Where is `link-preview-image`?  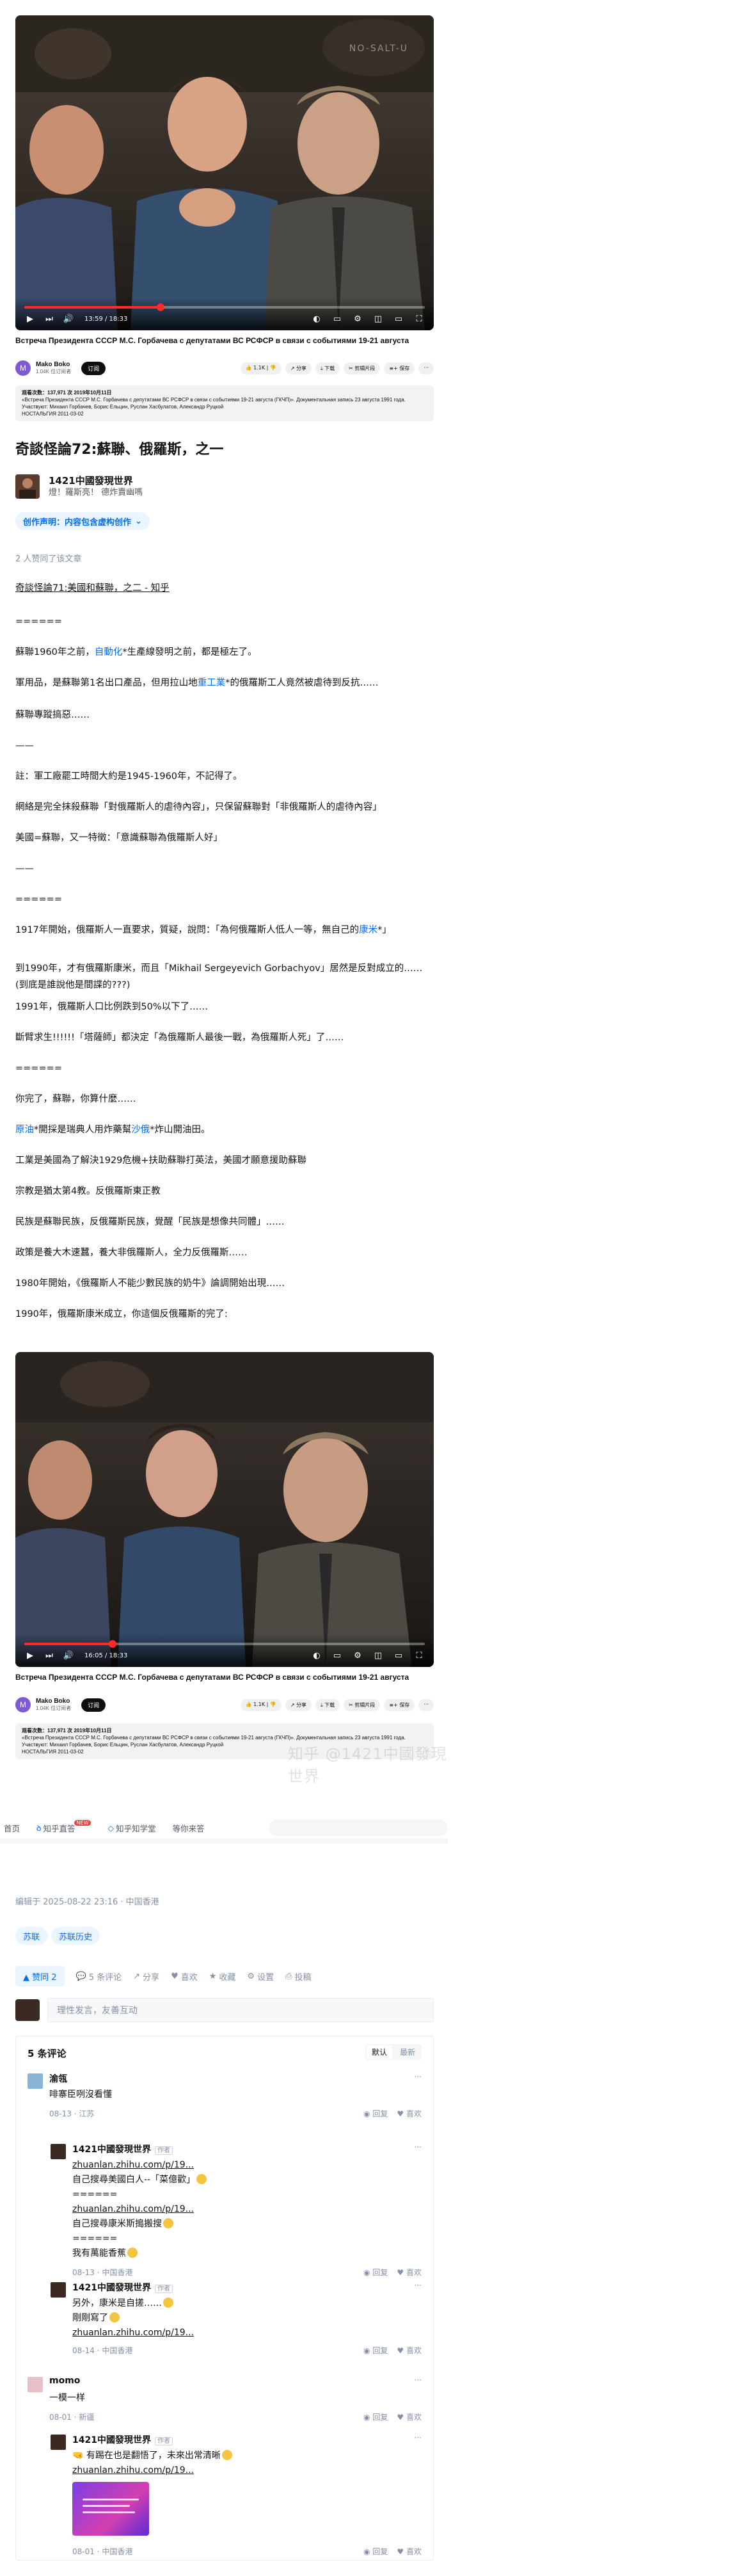
link-preview-image is located at coordinates (110, 2509).